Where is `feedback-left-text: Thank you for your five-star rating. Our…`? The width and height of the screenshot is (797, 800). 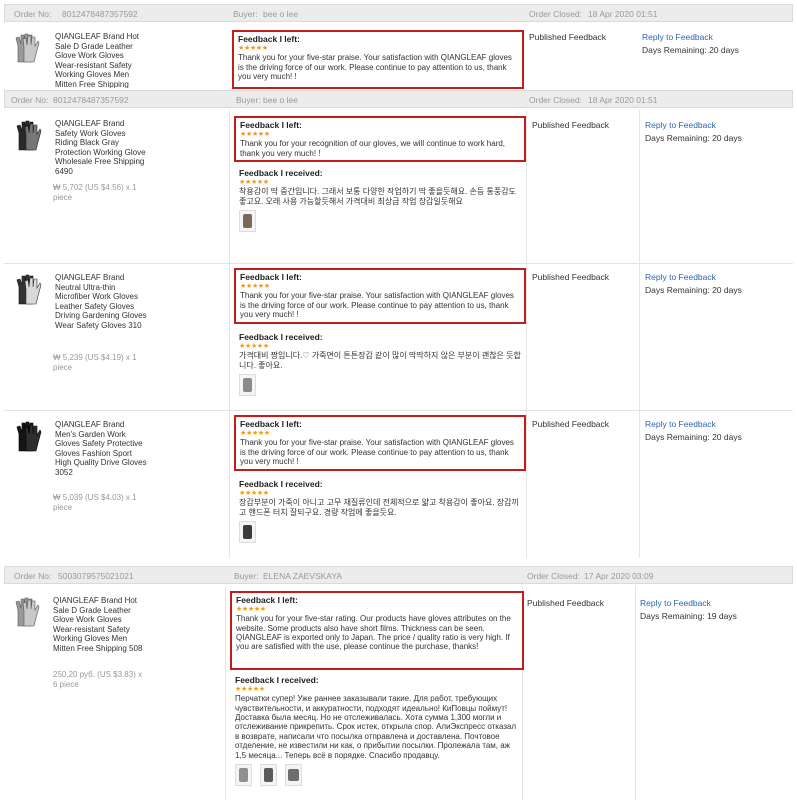
feedback-left-text: Thank you for your five-star rating. Our… is located at coordinates (373, 633).